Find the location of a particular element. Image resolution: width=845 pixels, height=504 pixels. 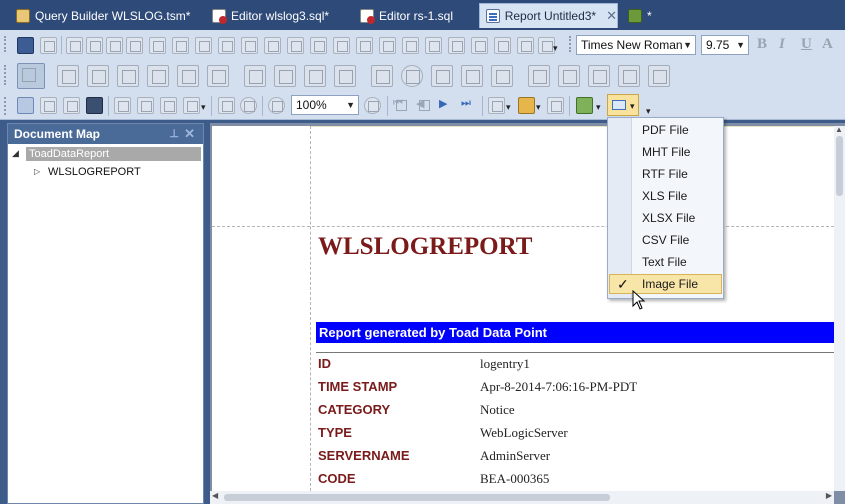

horizontal-scrollbar: ◀ ▶ is located at coordinates (522, 497).